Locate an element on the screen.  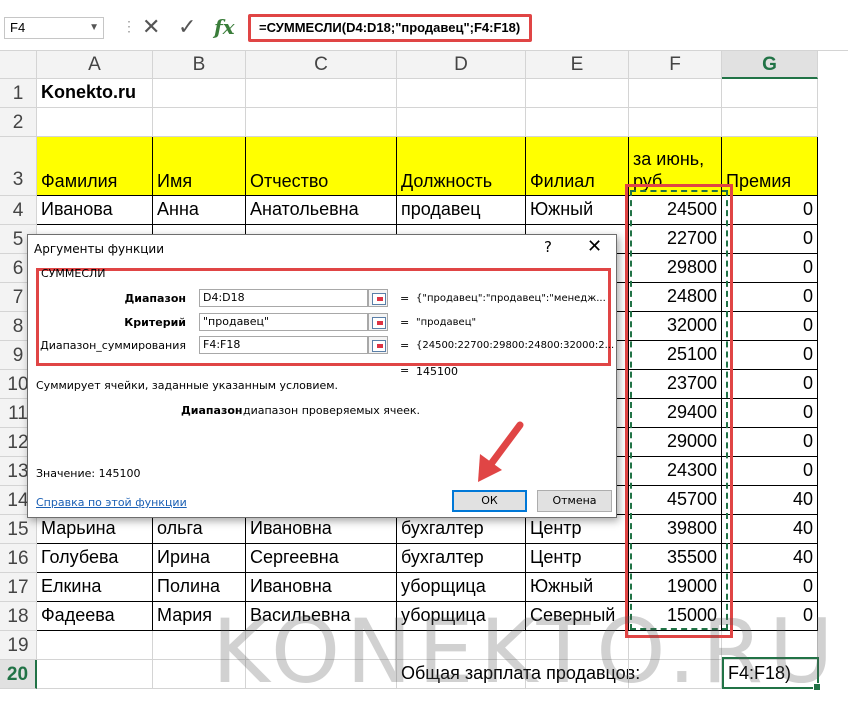
cell-a3: Фамилия is located at coordinates (95, 166).